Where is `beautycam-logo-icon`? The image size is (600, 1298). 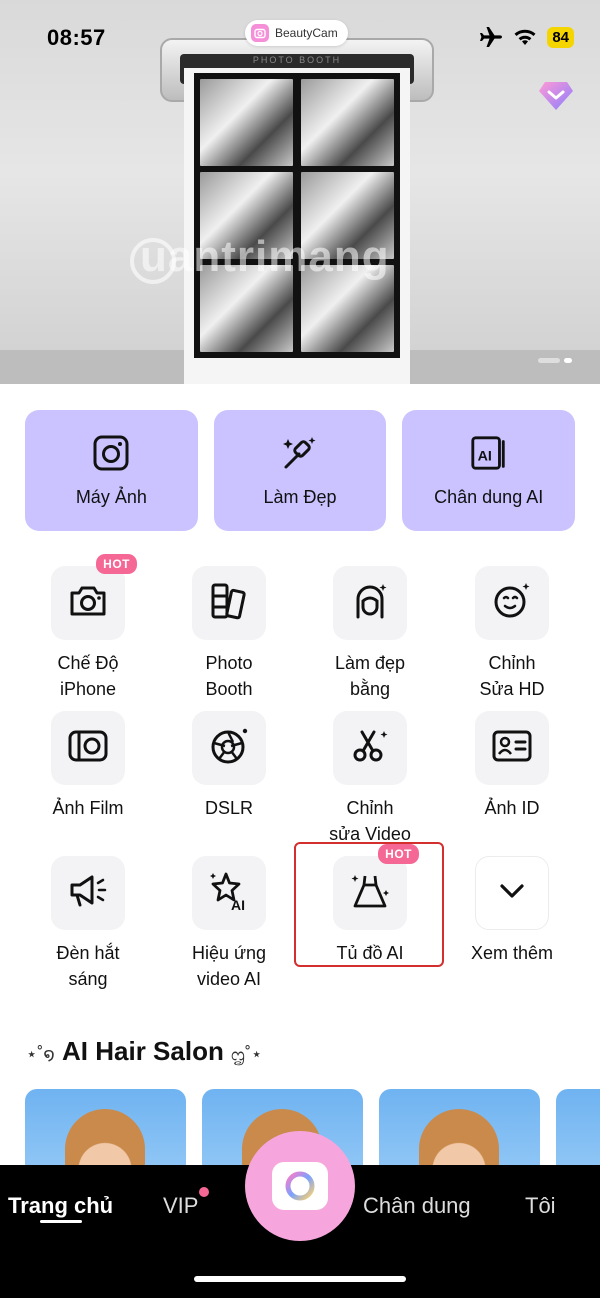 beautycam-logo-icon is located at coordinates (260, 33).